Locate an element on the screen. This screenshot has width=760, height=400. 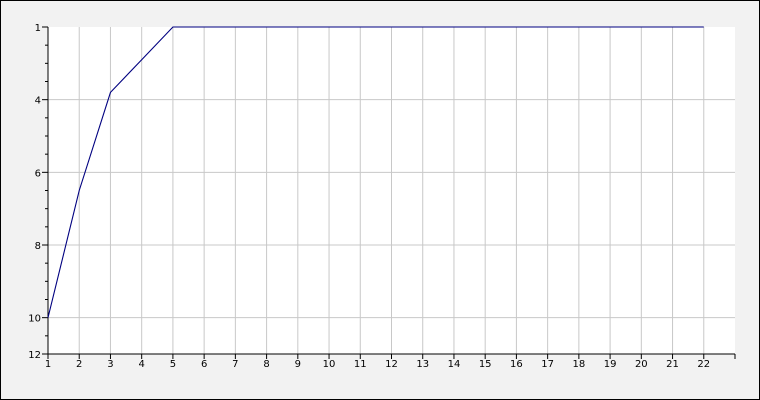
x-tick-label: 8 is located at coordinates (266, 364).